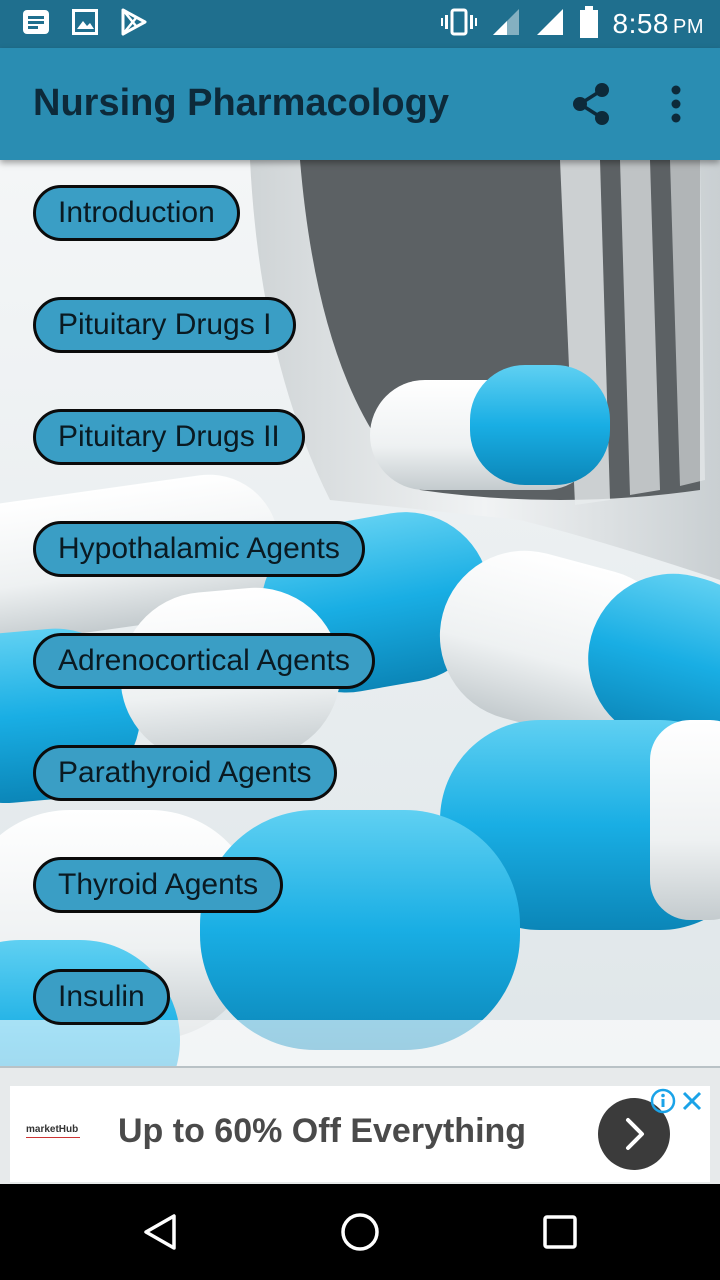 The image size is (720, 1280). I want to click on nav-home-button, so click(360, 1232).